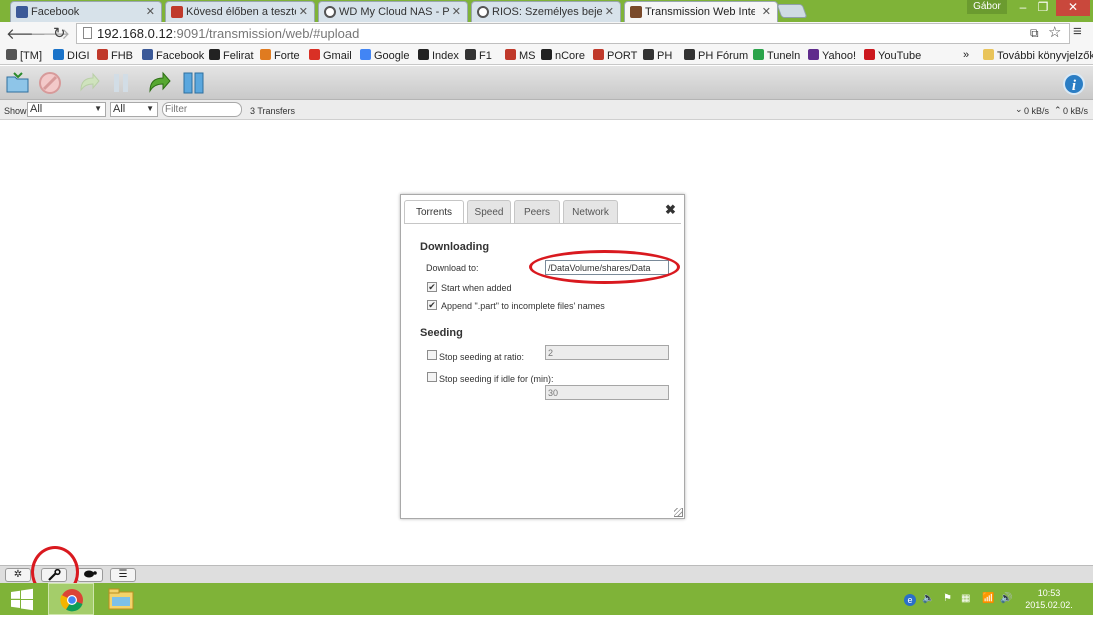  I want to click on bookmark-port: PORT, so click(615, 55).